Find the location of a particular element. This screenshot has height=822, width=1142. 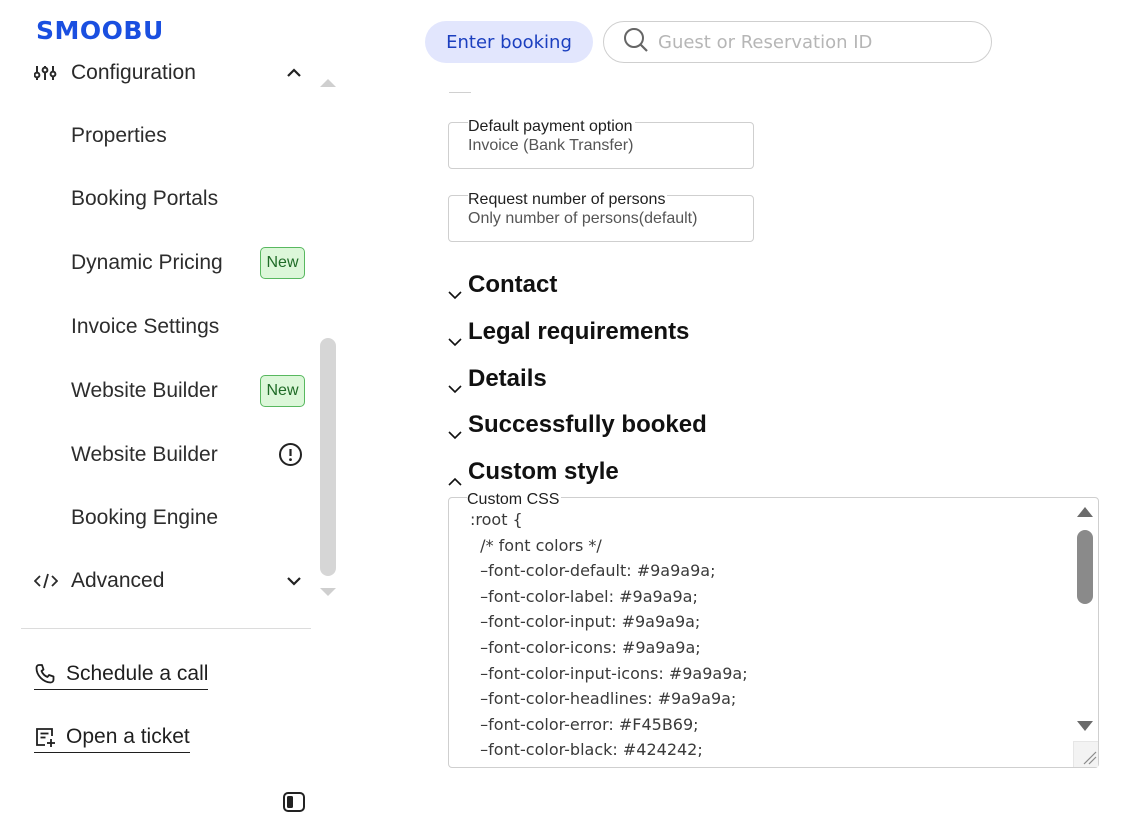

search-icon is located at coordinates (636, 42).